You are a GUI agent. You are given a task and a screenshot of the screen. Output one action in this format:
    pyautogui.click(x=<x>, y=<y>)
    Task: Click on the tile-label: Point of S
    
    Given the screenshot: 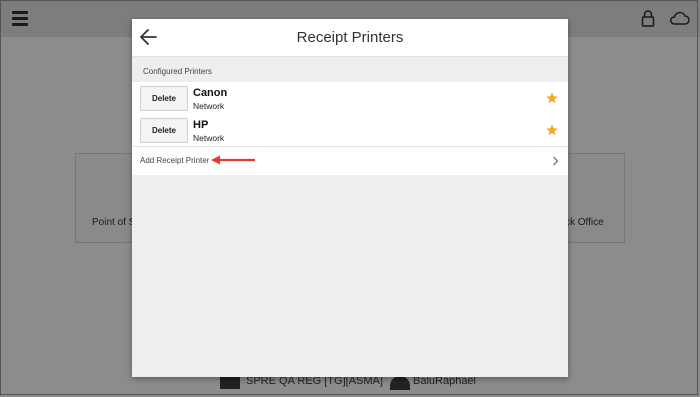 What is the action you would take?
    pyautogui.click(x=114, y=222)
    